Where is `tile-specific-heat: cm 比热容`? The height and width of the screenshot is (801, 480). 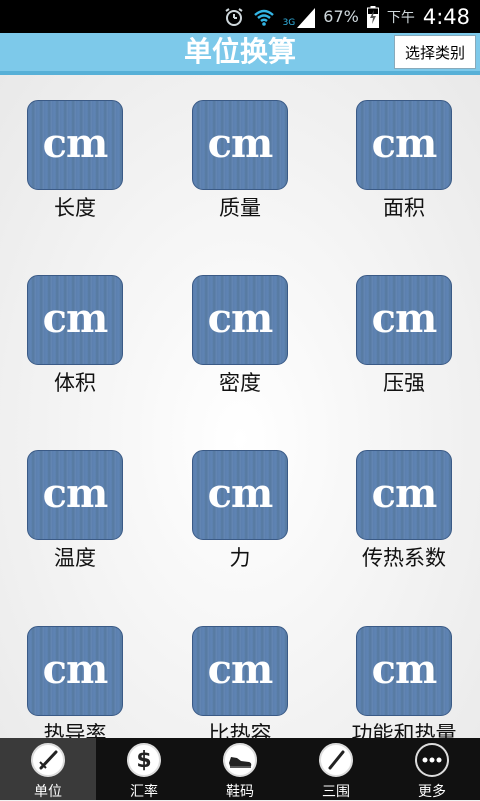 tile-specific-heat: cm 比热容 is located at coordinates (240, 682).